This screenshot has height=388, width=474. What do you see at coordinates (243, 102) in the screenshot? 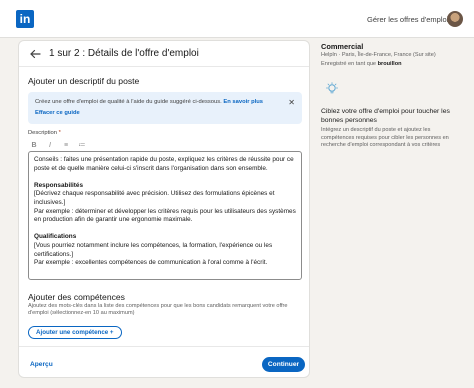
I see `learn-more-link: En savoir plus` at bounding box center [243, 102].